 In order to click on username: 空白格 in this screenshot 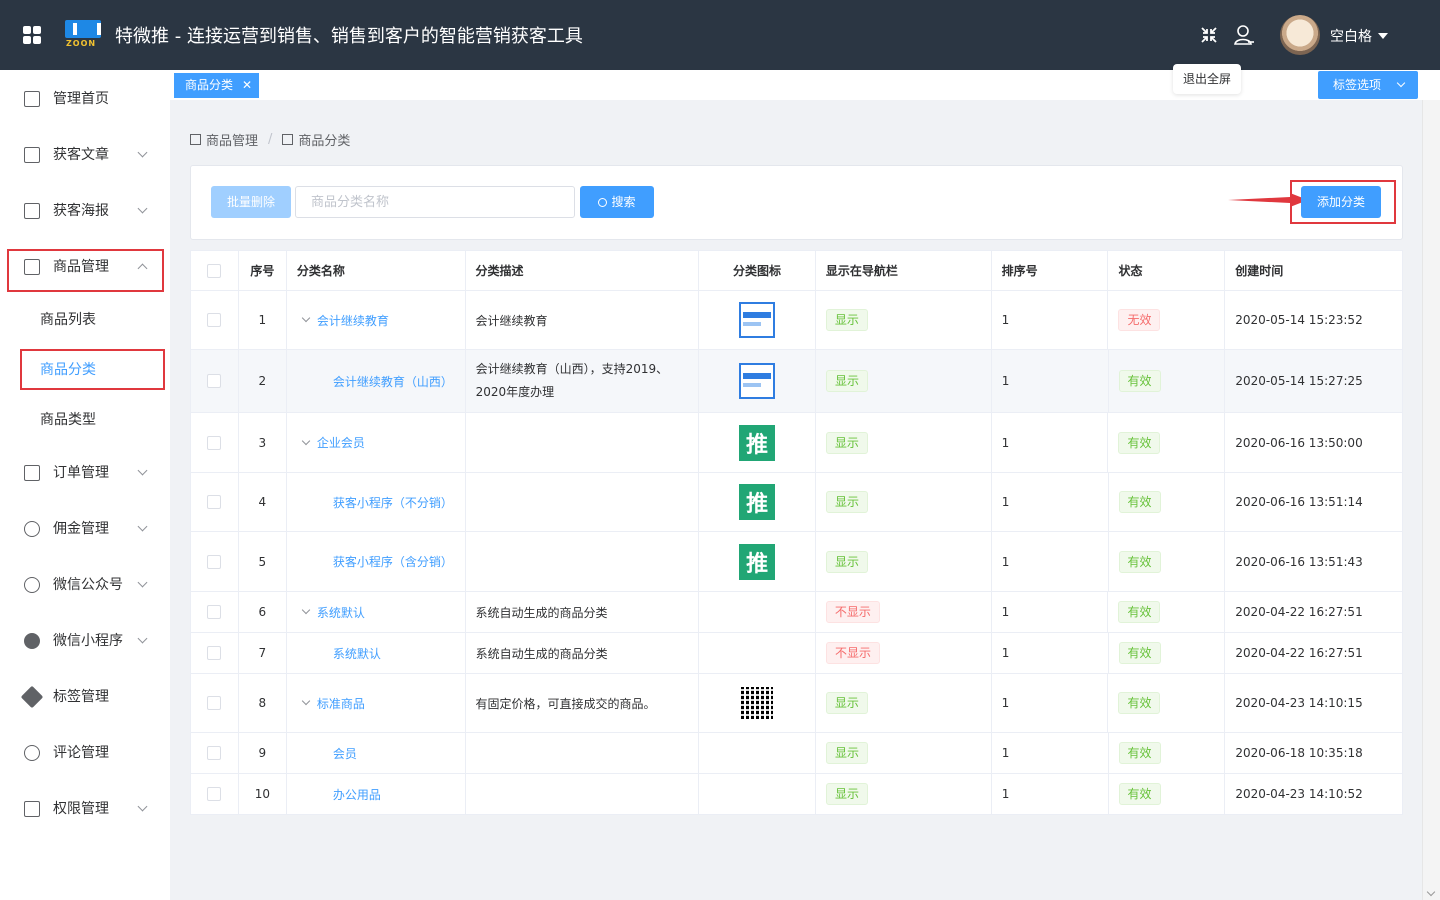, I will do `click(1351, 36)`.